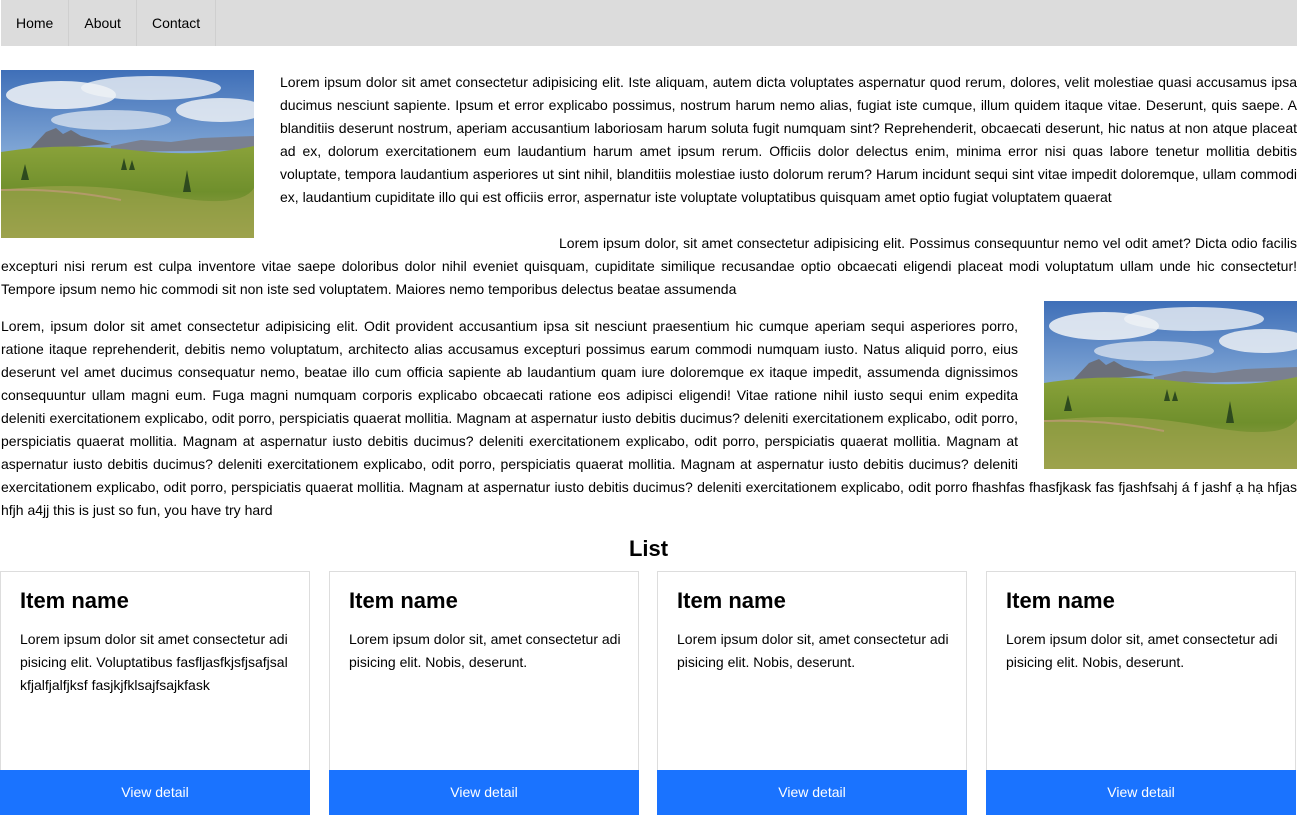 The height and width of the screenshot is (815, 1297). I want to click on nav-item-contact: Contact, so click(177, 23).